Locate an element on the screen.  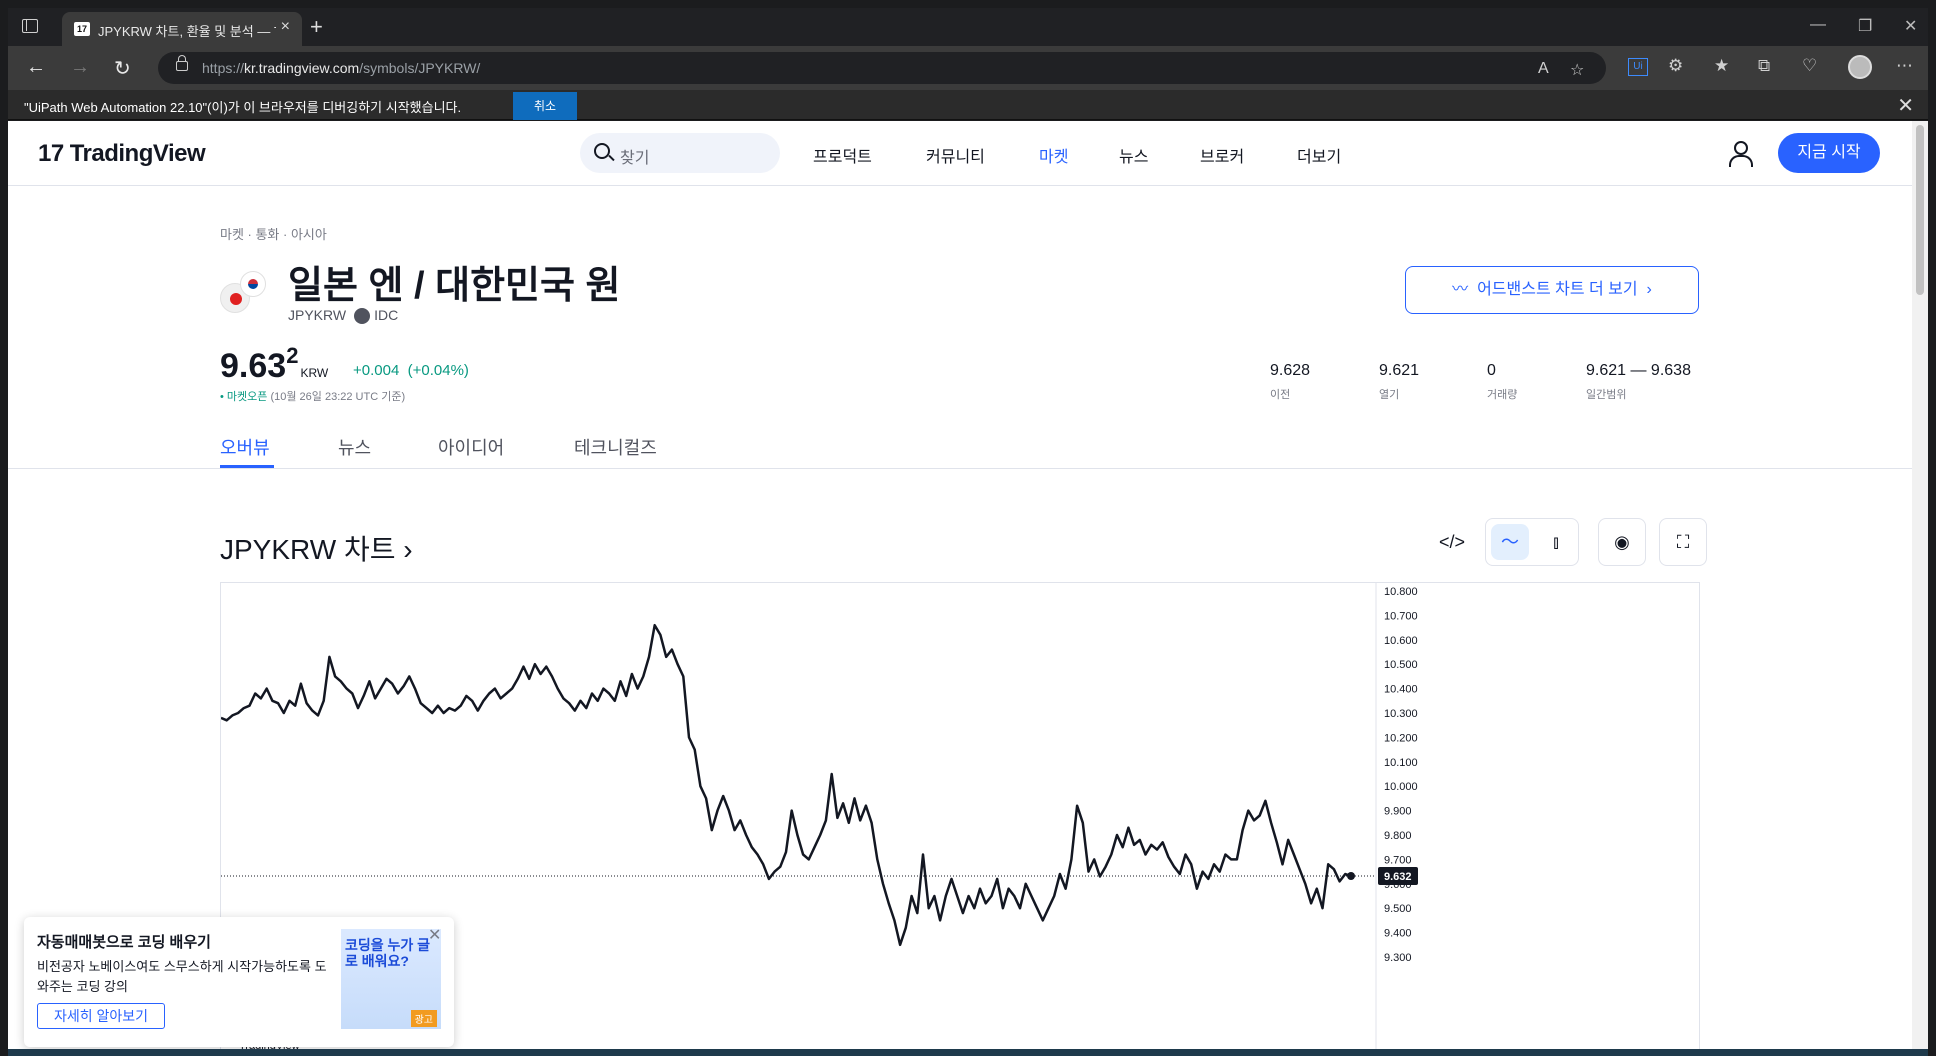
read-aloud-icon: A is located at coordinates (1543, 69).